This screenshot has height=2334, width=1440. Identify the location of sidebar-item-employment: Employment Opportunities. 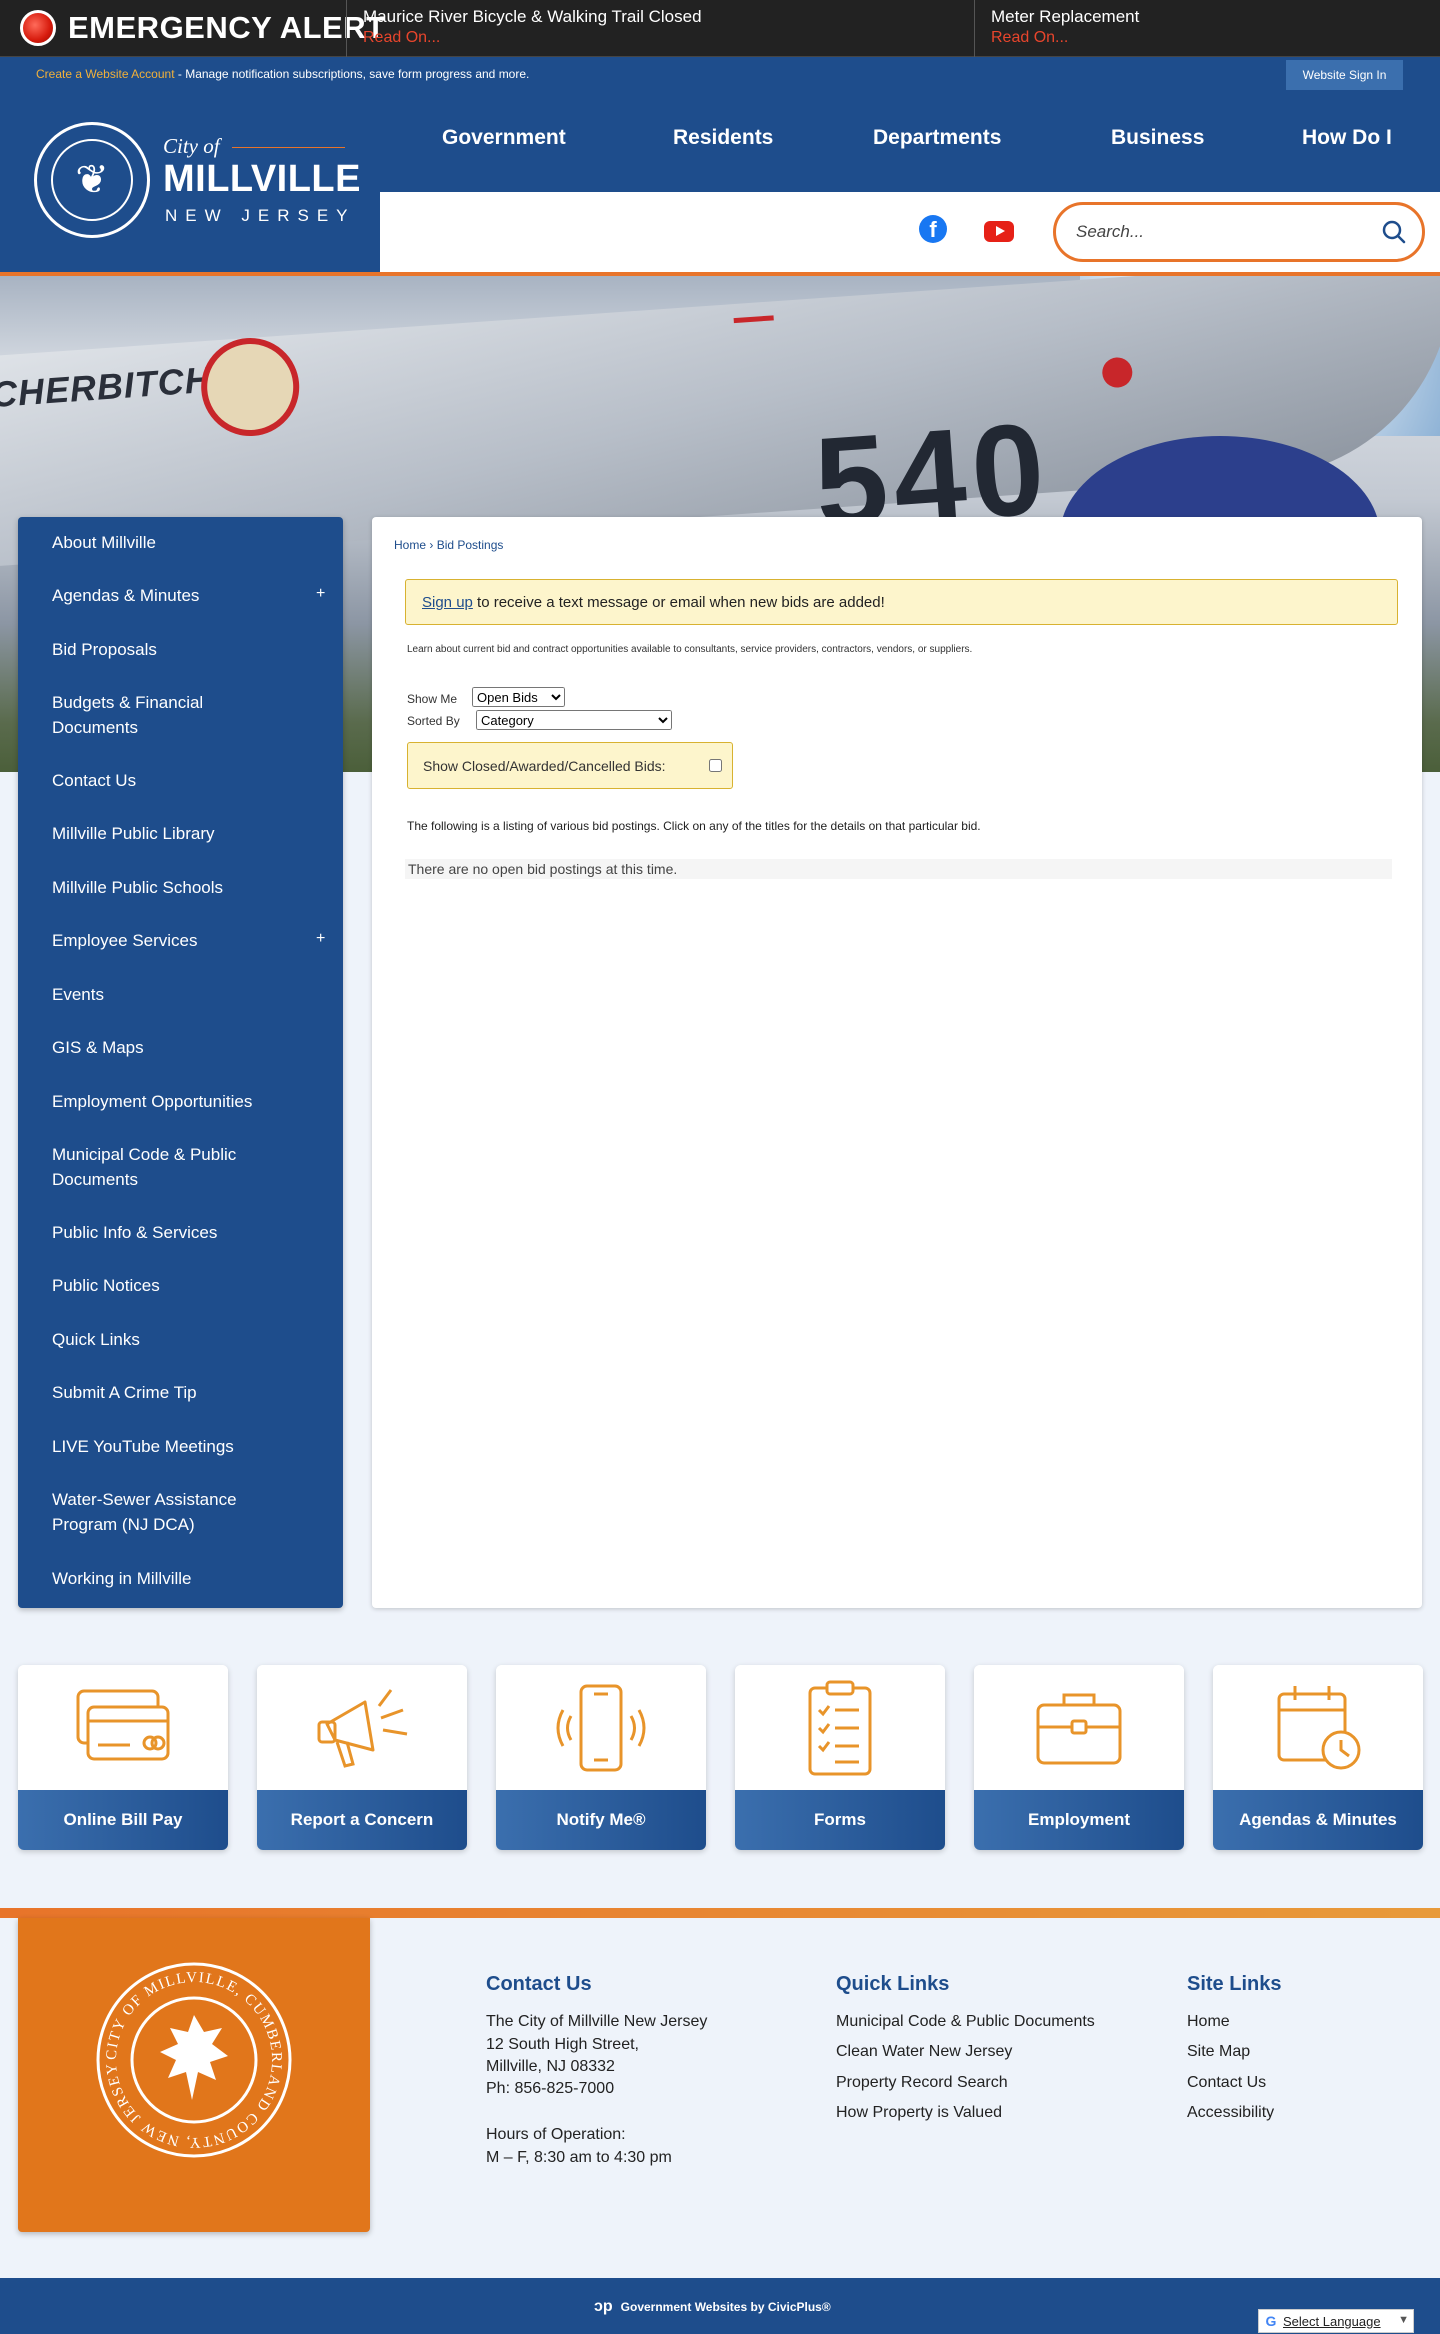
(172, 1101).